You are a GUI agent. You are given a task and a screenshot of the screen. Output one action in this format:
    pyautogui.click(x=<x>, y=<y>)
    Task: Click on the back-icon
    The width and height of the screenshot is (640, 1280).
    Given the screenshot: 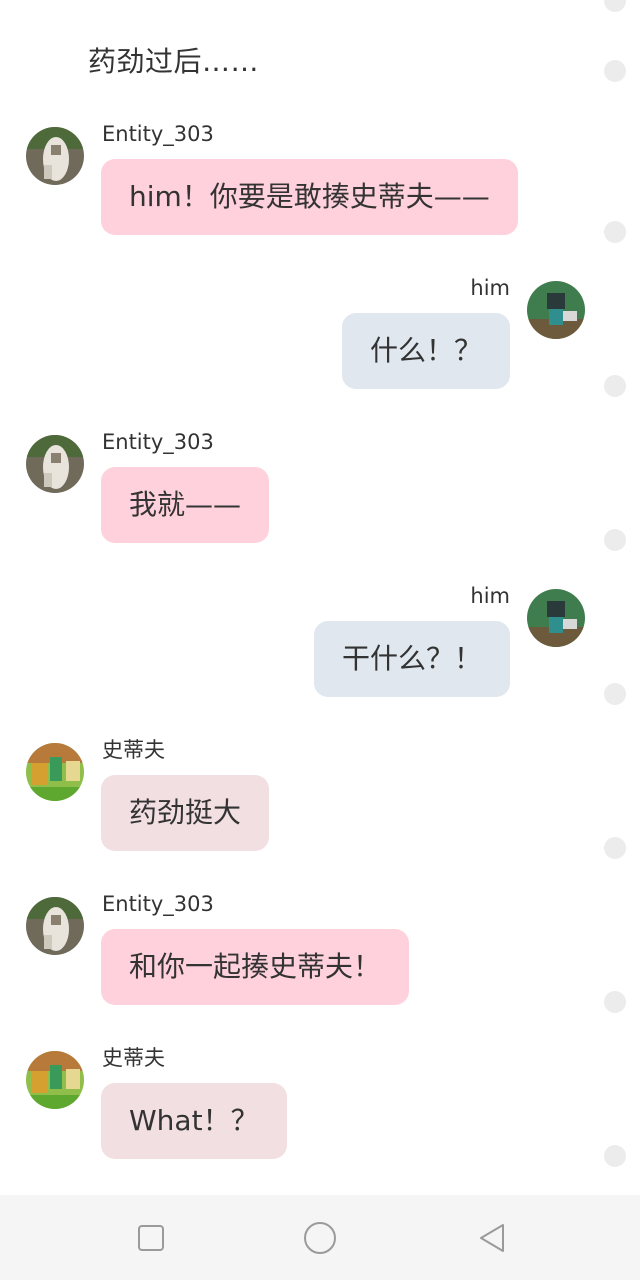 What is the action you would take?
    pyautogui.click(x=492, y=1238)
    